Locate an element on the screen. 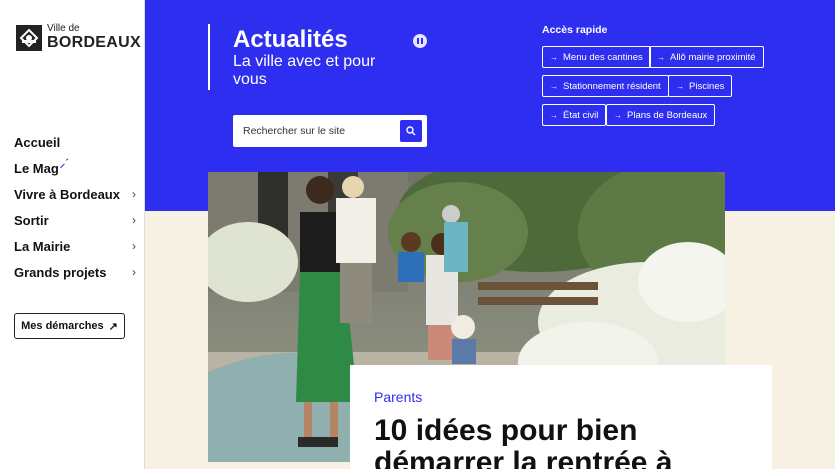 This screenshot has width=835, height=469. pause-icon is located at coordinates (418, 41).